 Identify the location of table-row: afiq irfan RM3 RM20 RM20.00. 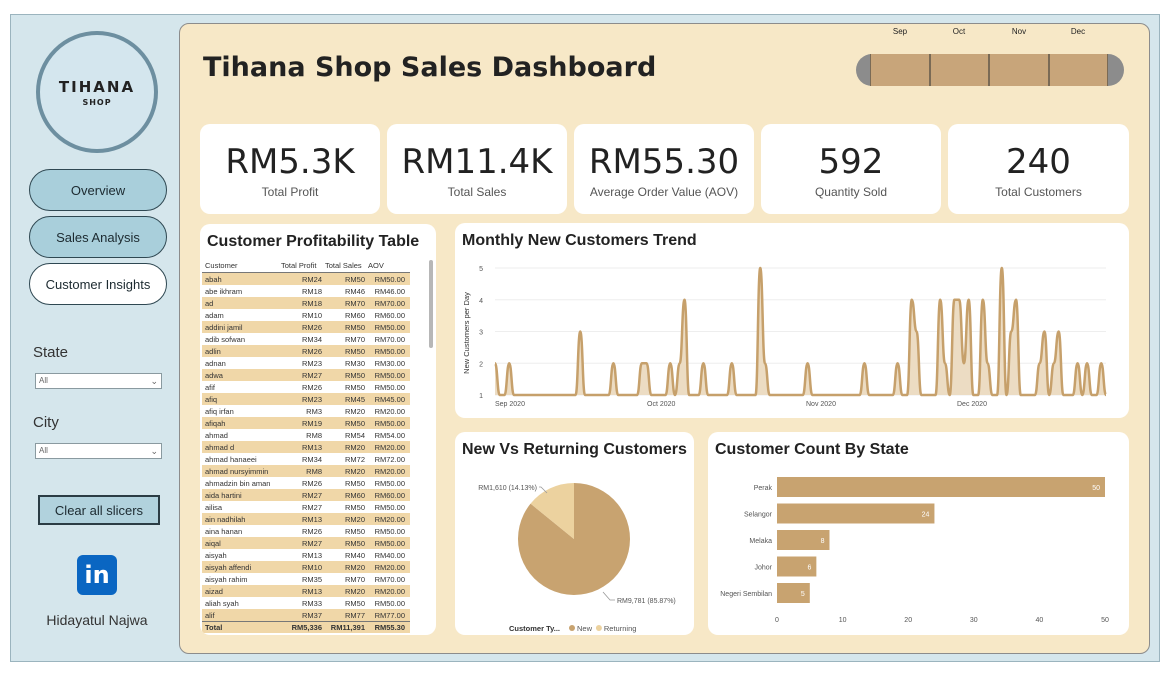
(306, 411).